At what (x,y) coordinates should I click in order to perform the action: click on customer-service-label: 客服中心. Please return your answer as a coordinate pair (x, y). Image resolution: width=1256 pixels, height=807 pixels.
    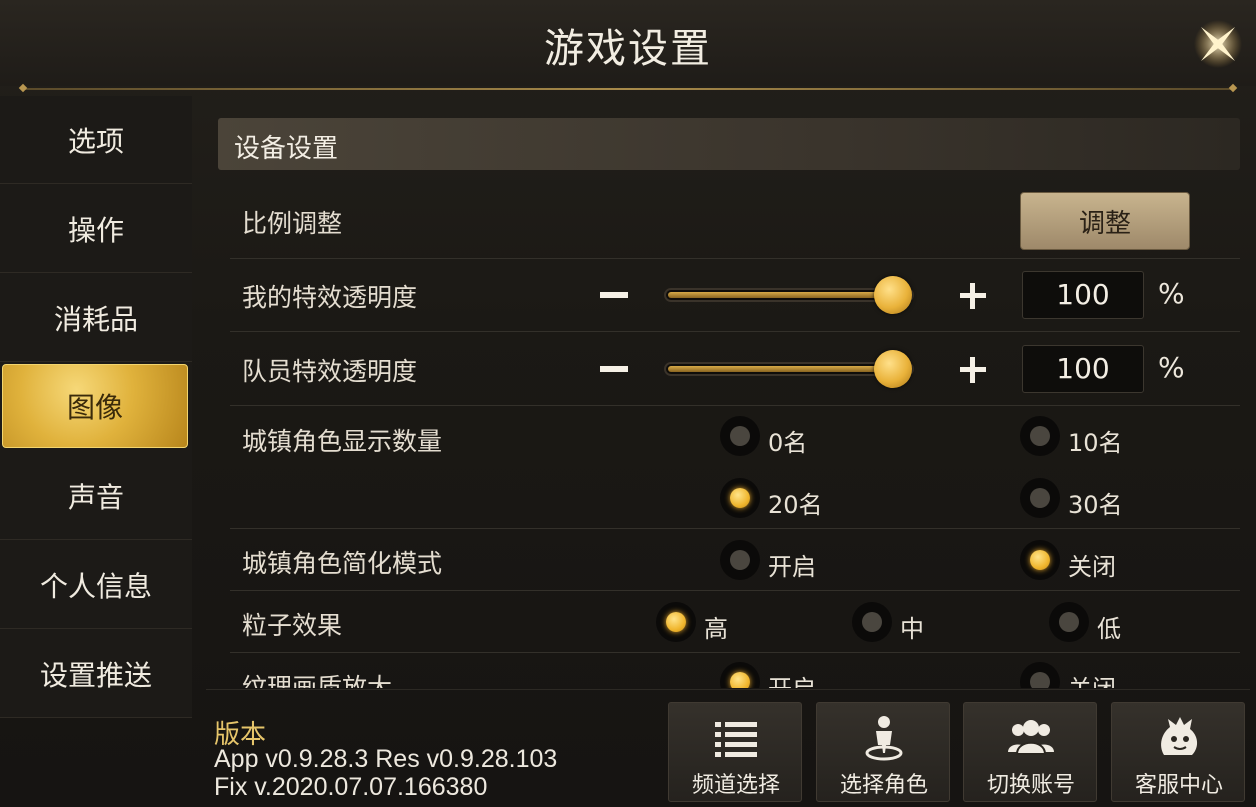
    Looking at the image, I should click on (1178, 785).